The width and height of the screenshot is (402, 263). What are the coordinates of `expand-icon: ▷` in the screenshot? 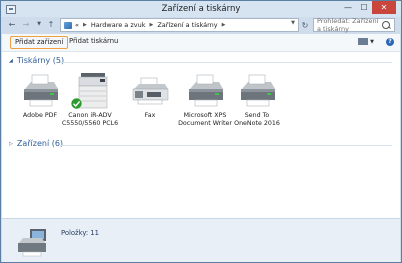 It's located at (11, 143).